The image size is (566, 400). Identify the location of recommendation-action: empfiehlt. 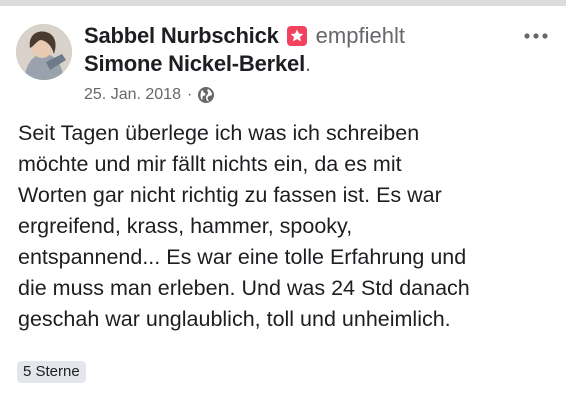
(360, 35).